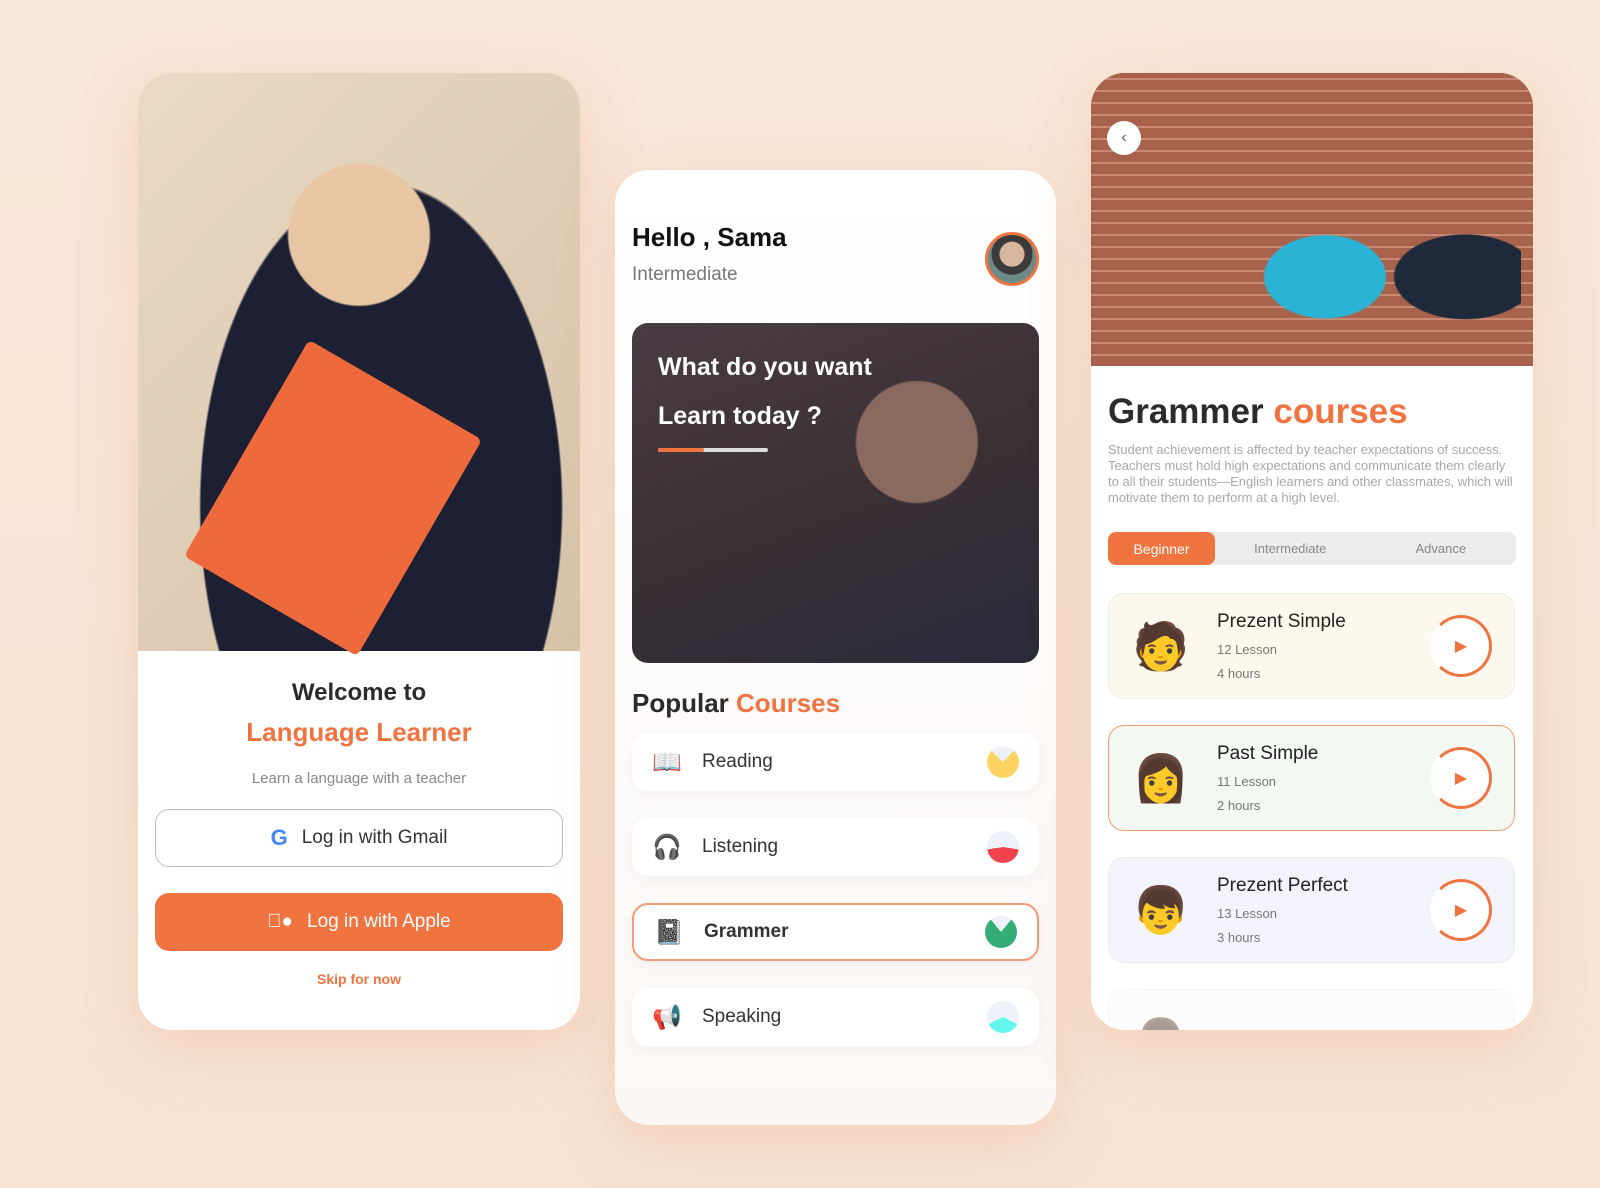 This screenshot has height=1188, width=1600. What do you see at coordinates (1311, 910) in the screenshot?
I see `lesson-card: 👦 Prezent Perfect 13 Lesson 3 hours ▶` at bounding box center [1311, 910].